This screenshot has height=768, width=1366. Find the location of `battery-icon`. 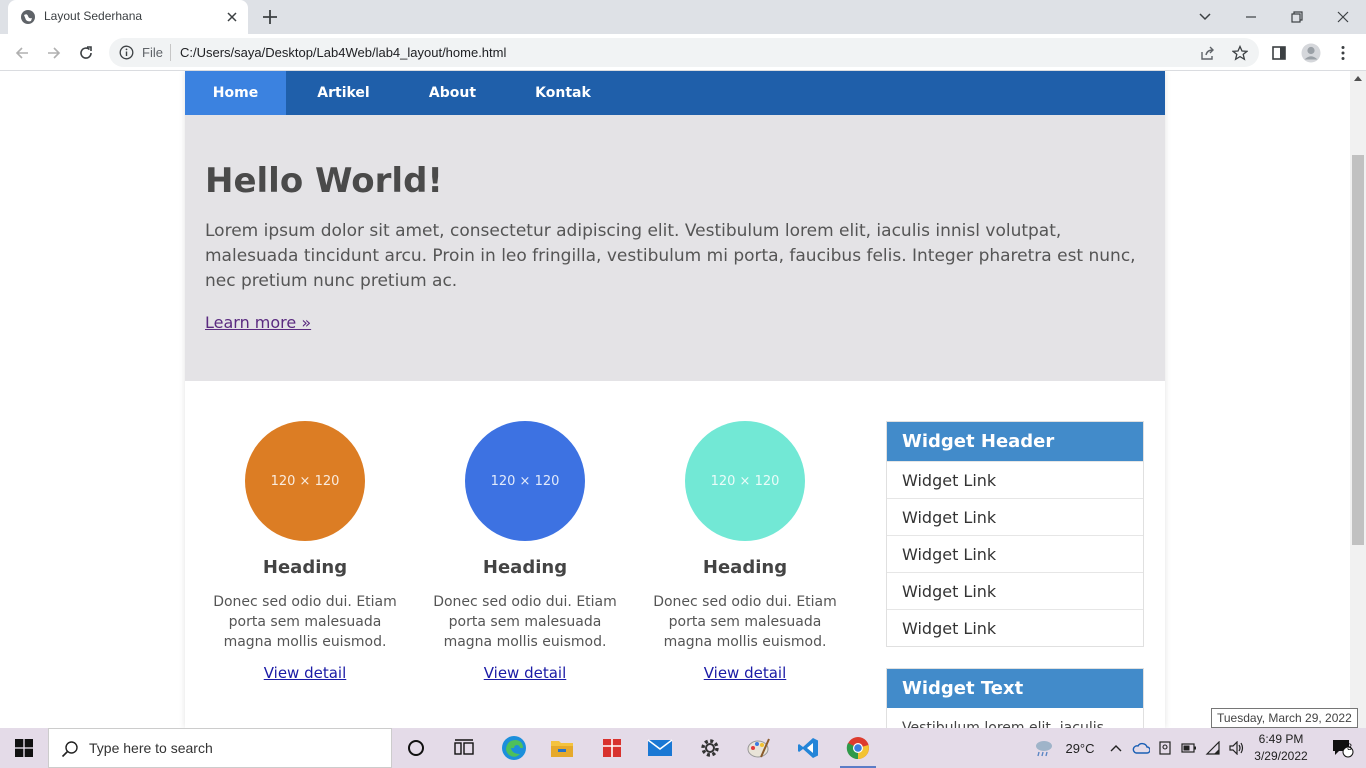

battery-icon is located at coordinates (1189, 748).